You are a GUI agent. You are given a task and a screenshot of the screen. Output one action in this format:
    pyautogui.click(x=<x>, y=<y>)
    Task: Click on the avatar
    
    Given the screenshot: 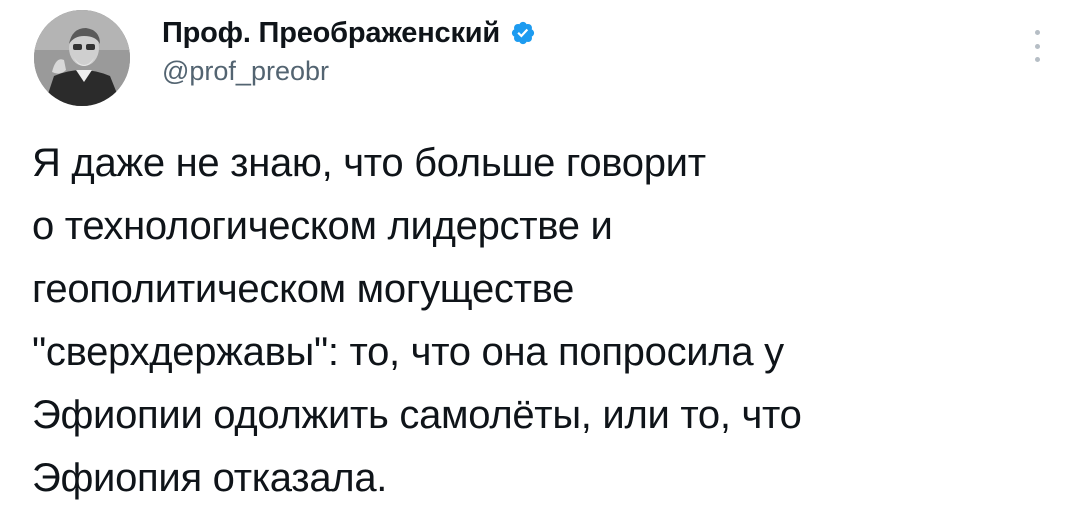 What is the action you would take?
    pyautogui.click(x=82, y=58)
    